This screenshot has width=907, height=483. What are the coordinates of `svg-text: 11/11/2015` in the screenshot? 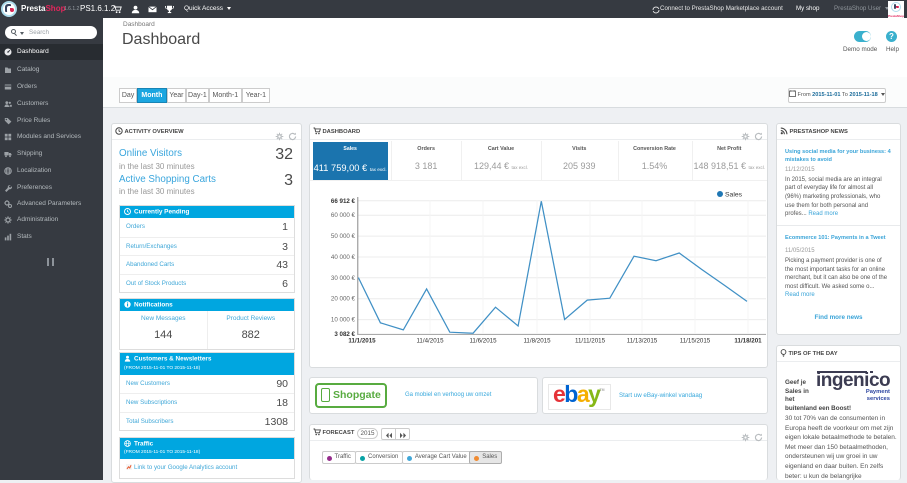 It's located at (590, 341).